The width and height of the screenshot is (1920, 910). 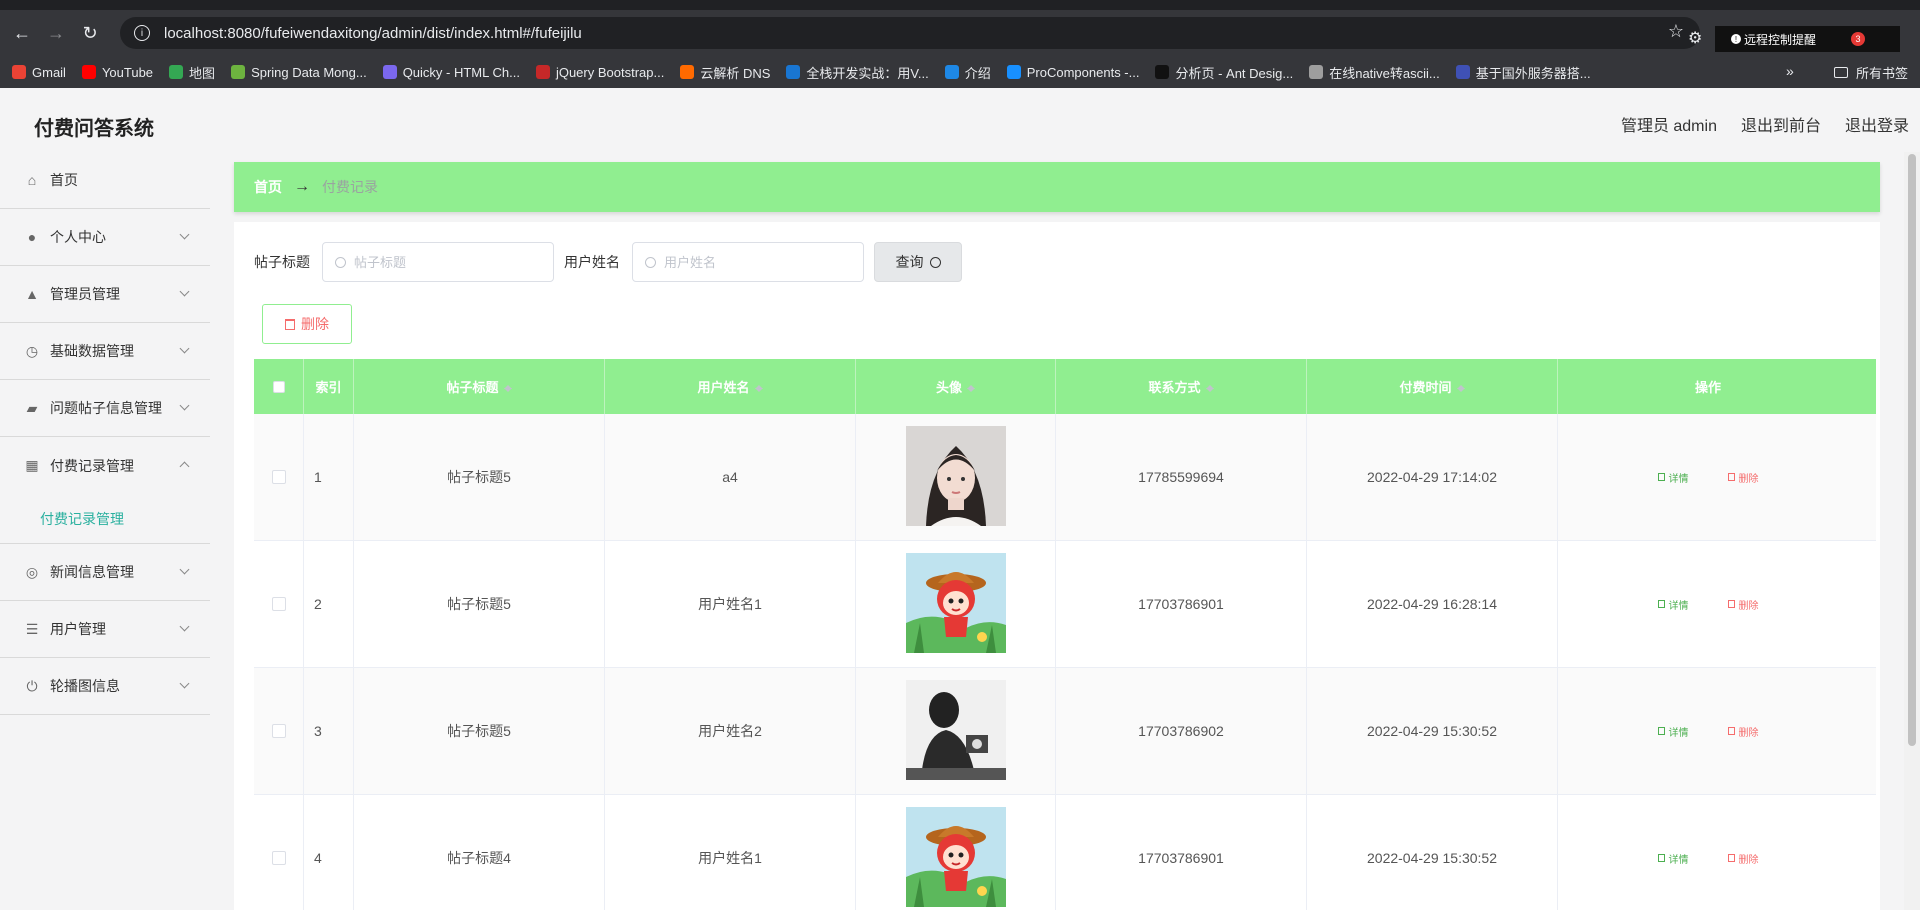 What do you see at coordinates (479, 604) in the screenshot?
I see `title-cell: 帖子标题5` at bounding box center [479, 604].